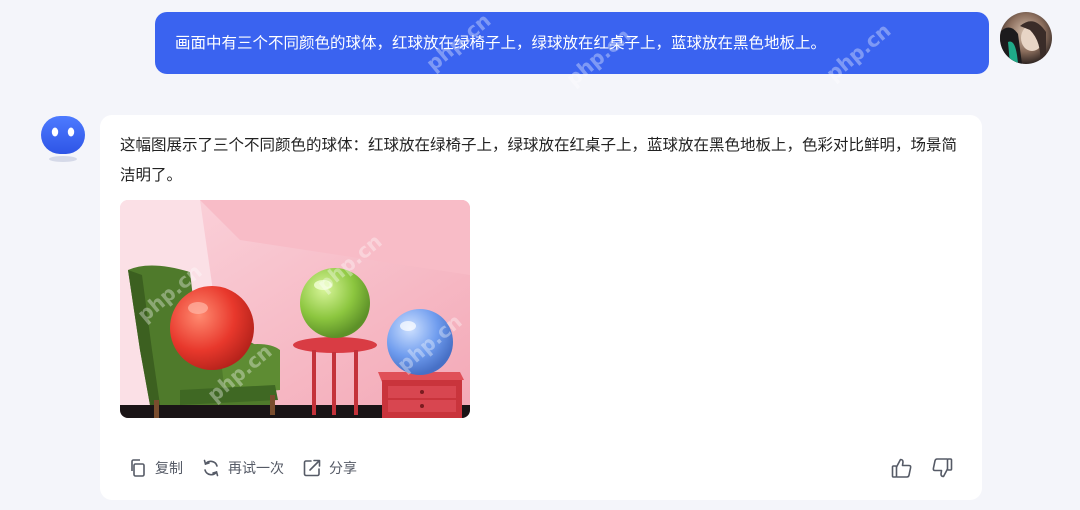 The height and width of the screenshot is (510, 1080). Describe the element at coordinates (138, 468) in the screenshot. I see `copy-icon` at that location.